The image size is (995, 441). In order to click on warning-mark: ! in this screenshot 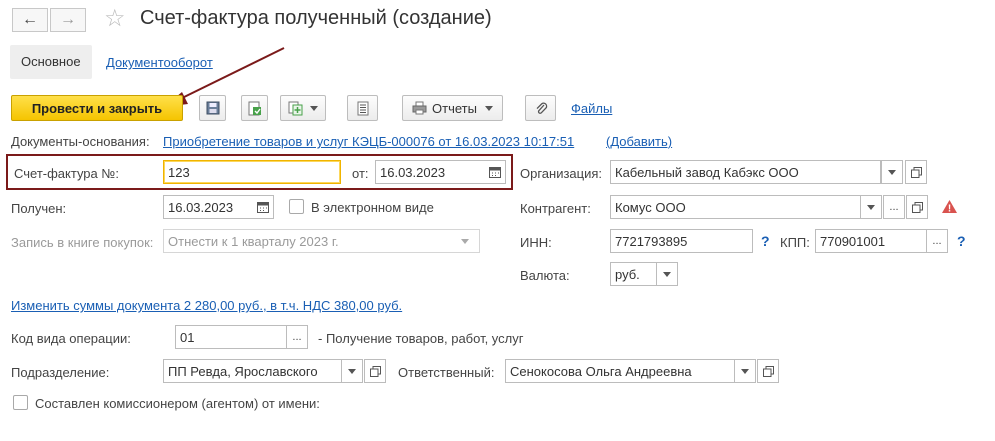, I will do `click(949, 209)`.